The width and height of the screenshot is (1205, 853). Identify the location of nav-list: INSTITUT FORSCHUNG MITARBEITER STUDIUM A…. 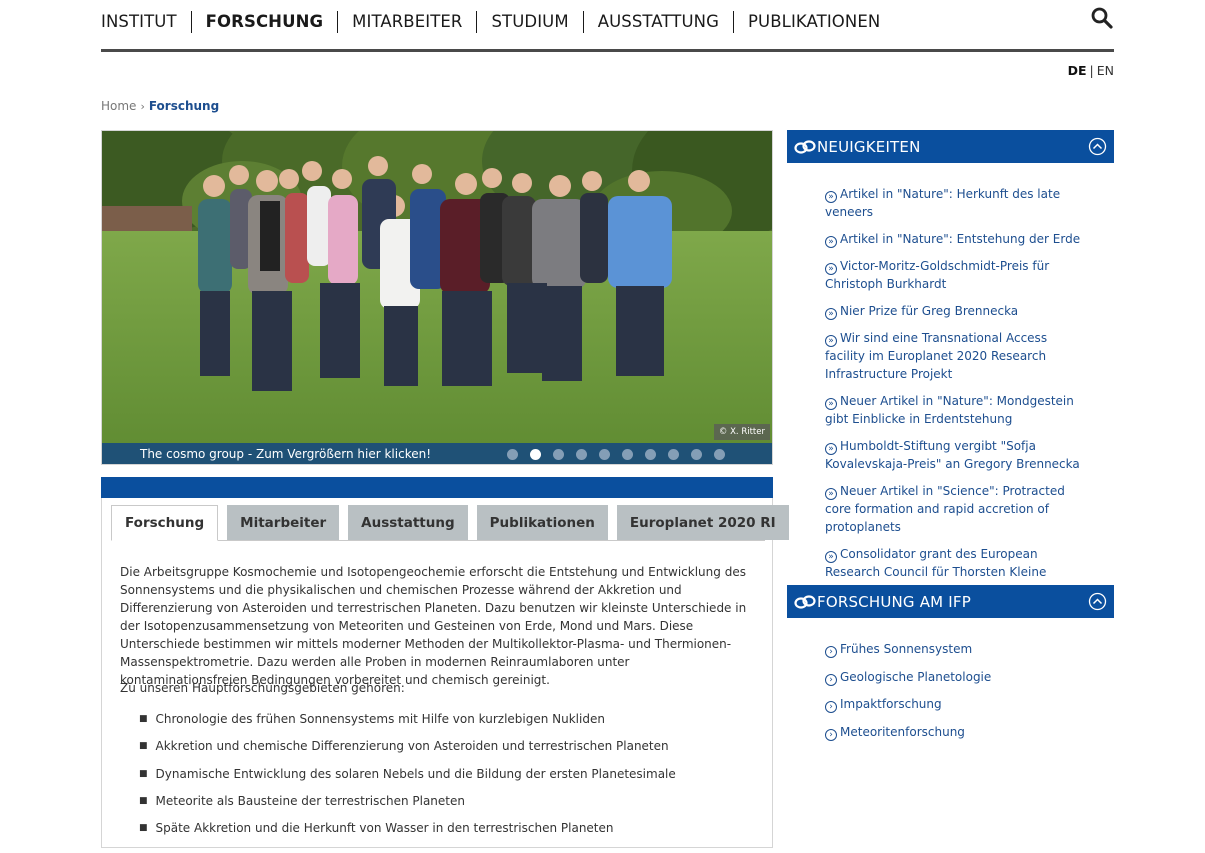
(497, 22).